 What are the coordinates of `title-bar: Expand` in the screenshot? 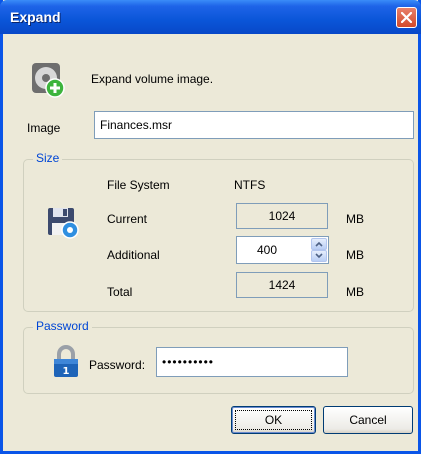 It's located at (210, 17).